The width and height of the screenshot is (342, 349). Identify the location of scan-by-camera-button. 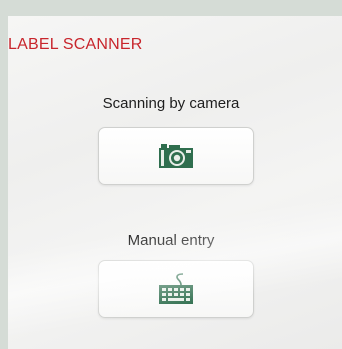
(176, 156).